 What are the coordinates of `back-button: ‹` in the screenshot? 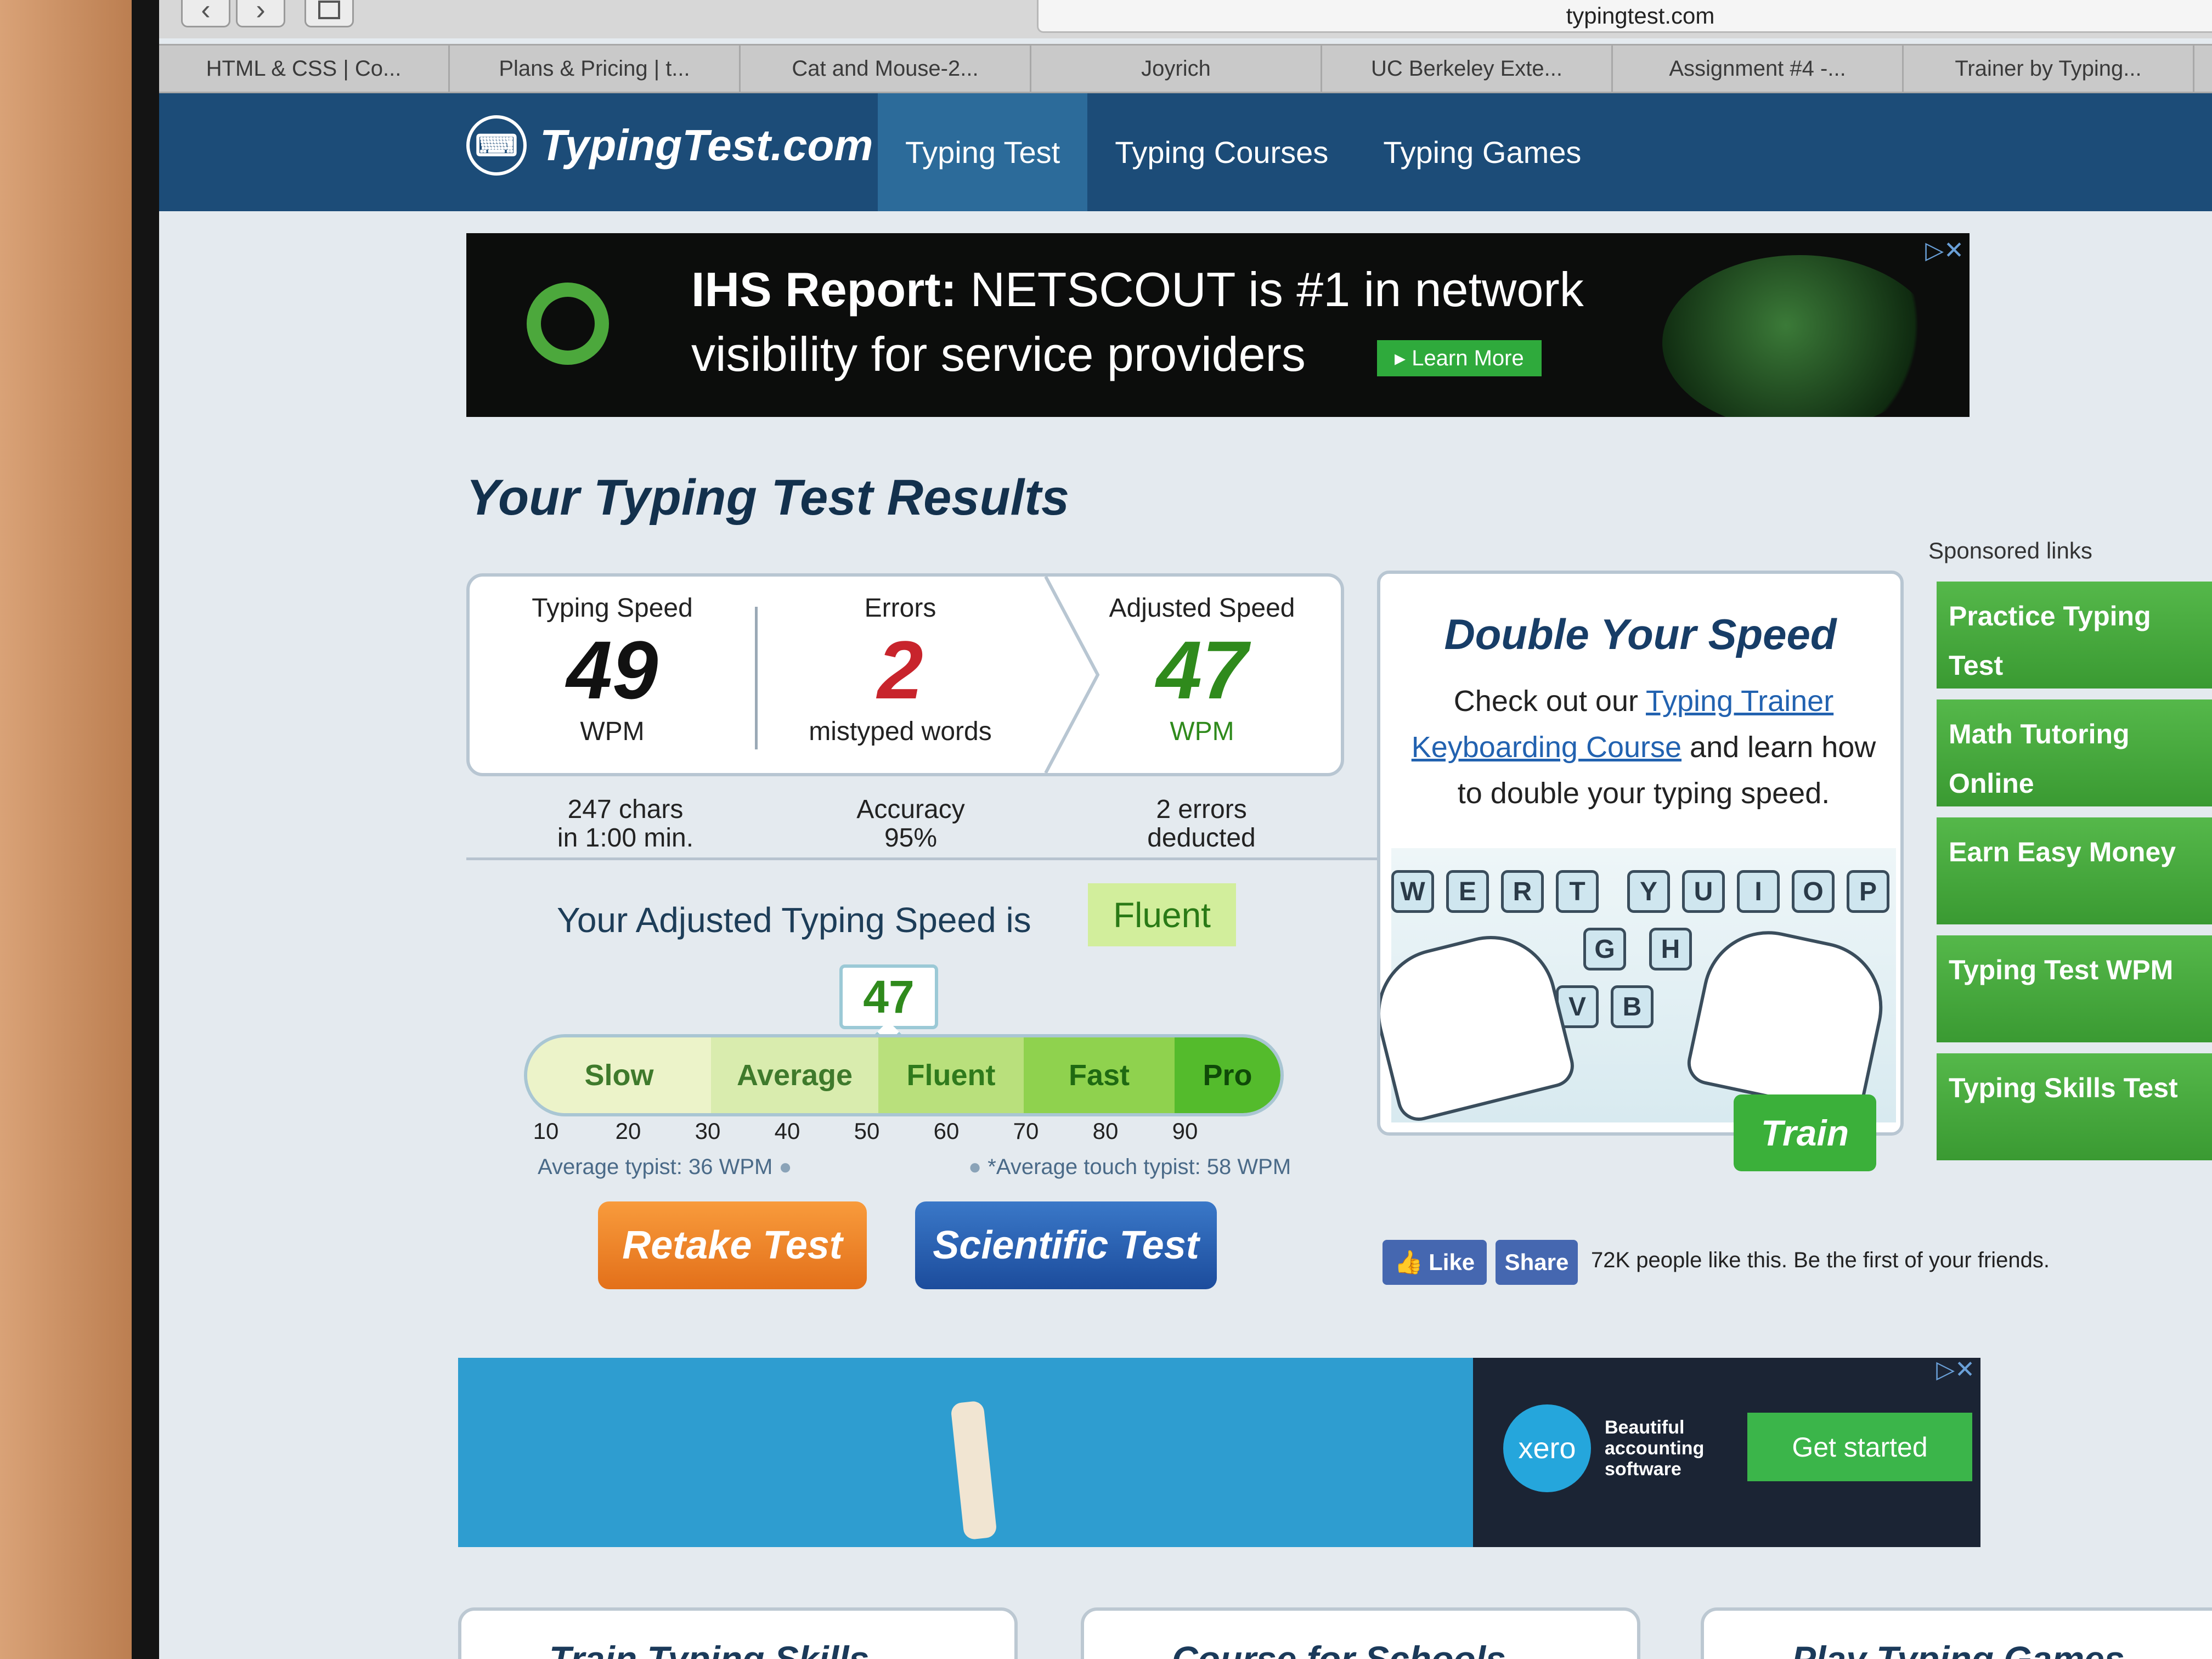 It's located at (205, 14).